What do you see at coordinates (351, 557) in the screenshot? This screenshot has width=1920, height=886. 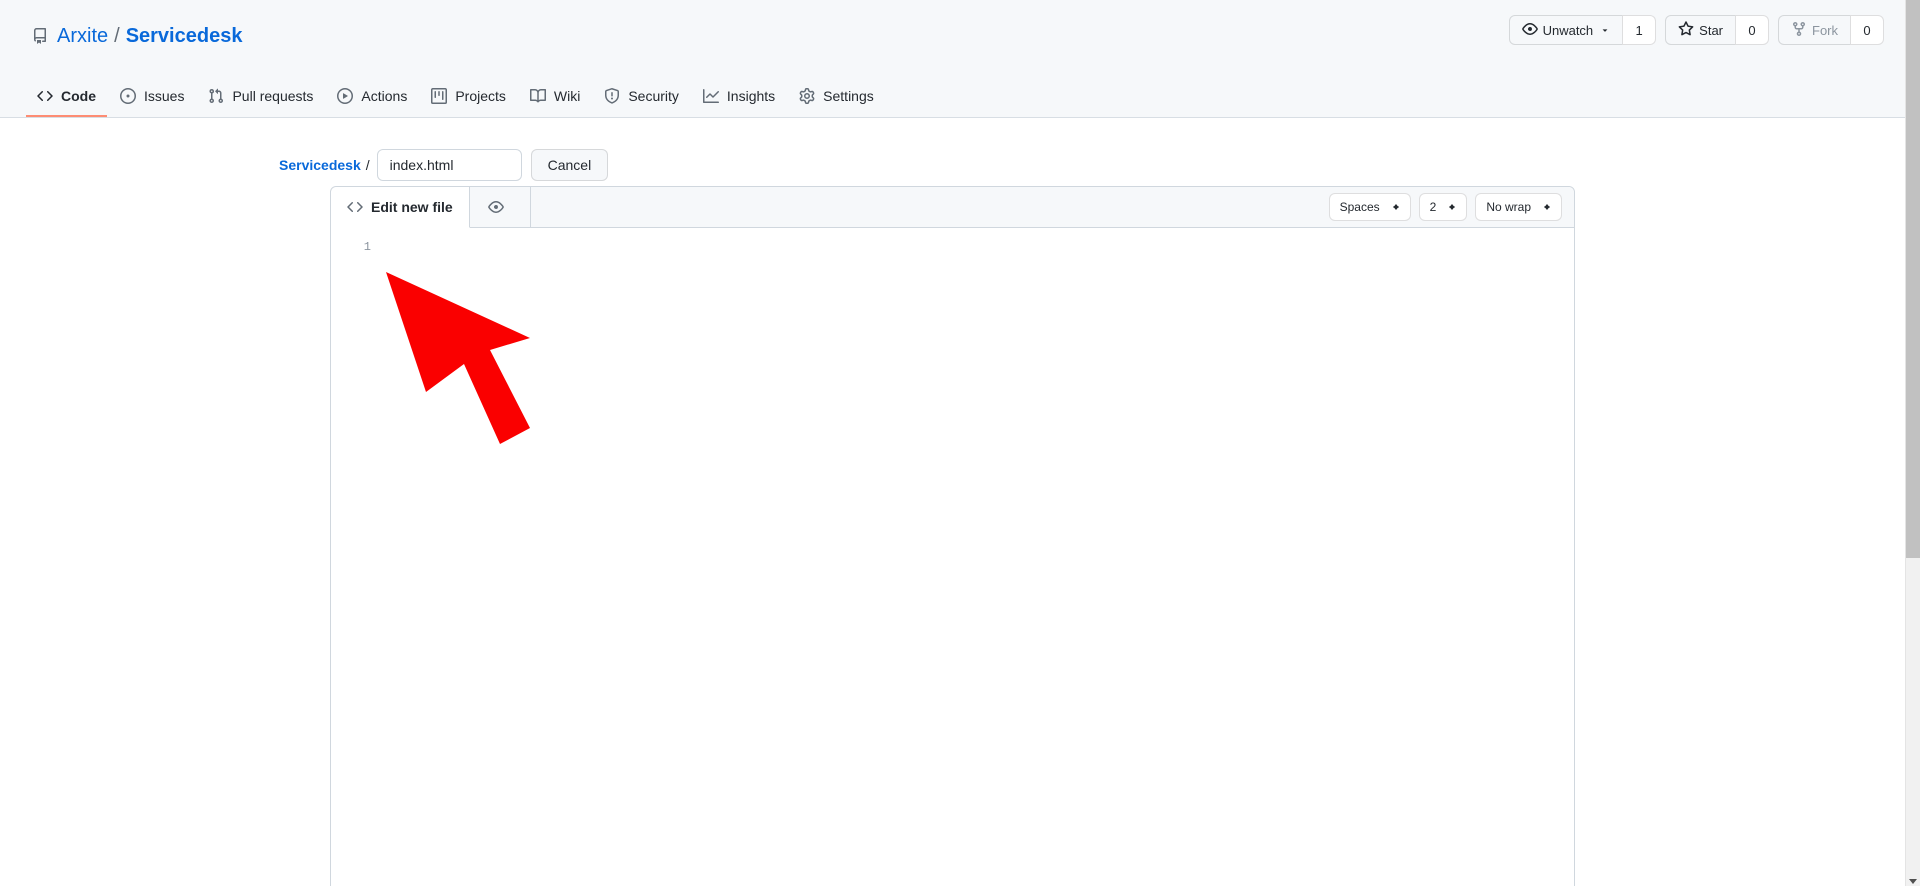 I see `line-number-gutter: 1` at bounding box center [351, 557].